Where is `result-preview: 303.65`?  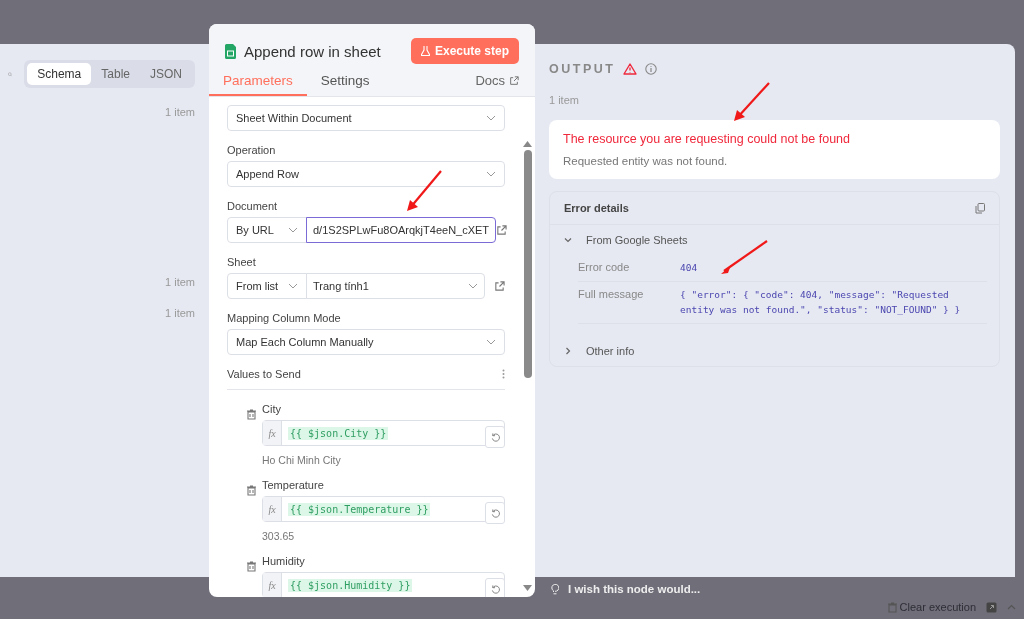 result-preview: 303.65 is located at coordinates (279, 536).